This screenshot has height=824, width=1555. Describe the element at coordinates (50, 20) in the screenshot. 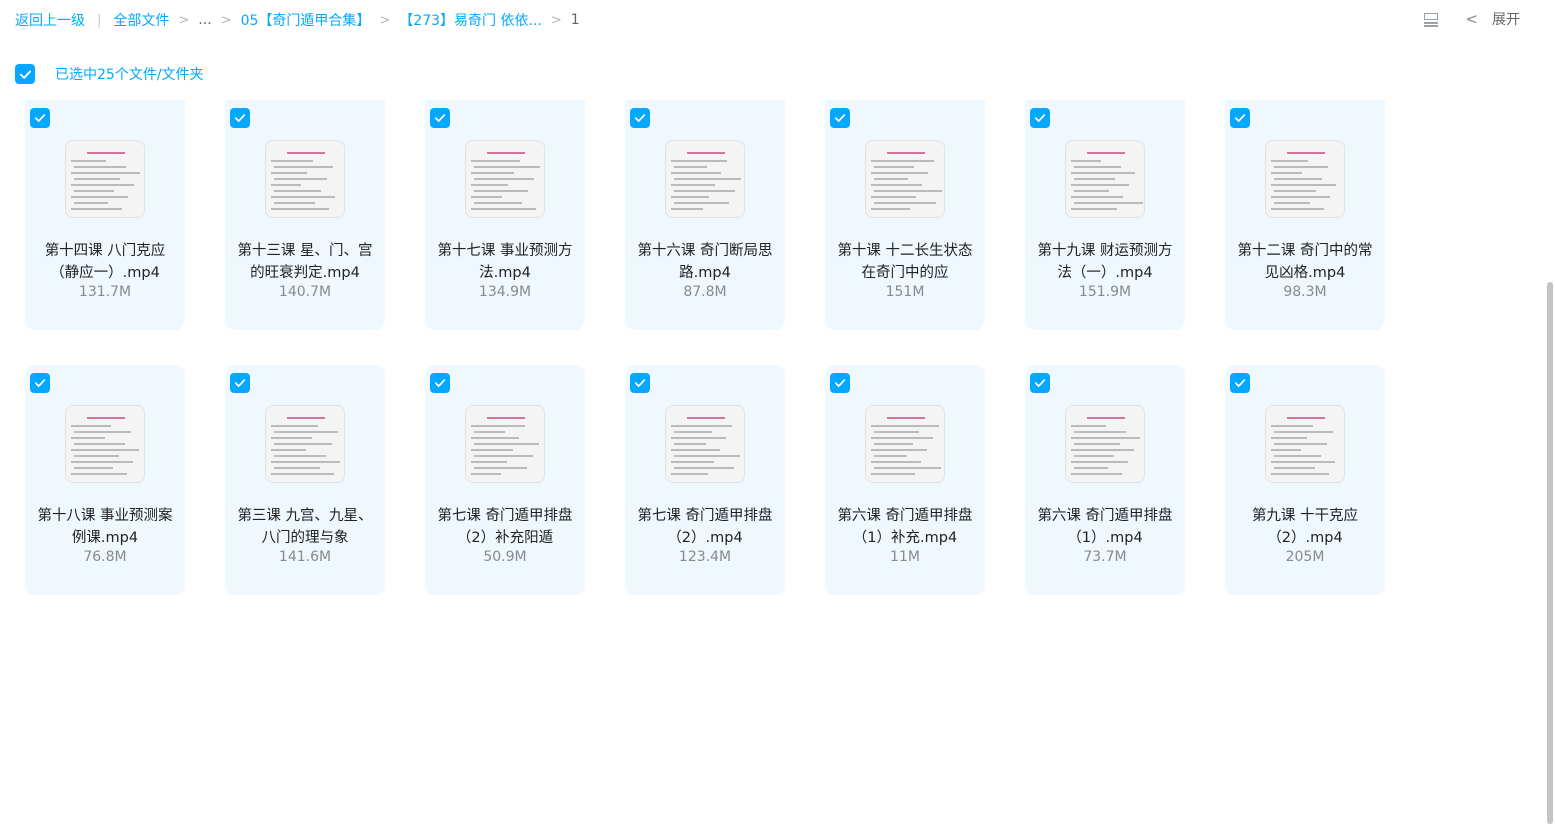

I see `back-link: 返回上一级` at that location.